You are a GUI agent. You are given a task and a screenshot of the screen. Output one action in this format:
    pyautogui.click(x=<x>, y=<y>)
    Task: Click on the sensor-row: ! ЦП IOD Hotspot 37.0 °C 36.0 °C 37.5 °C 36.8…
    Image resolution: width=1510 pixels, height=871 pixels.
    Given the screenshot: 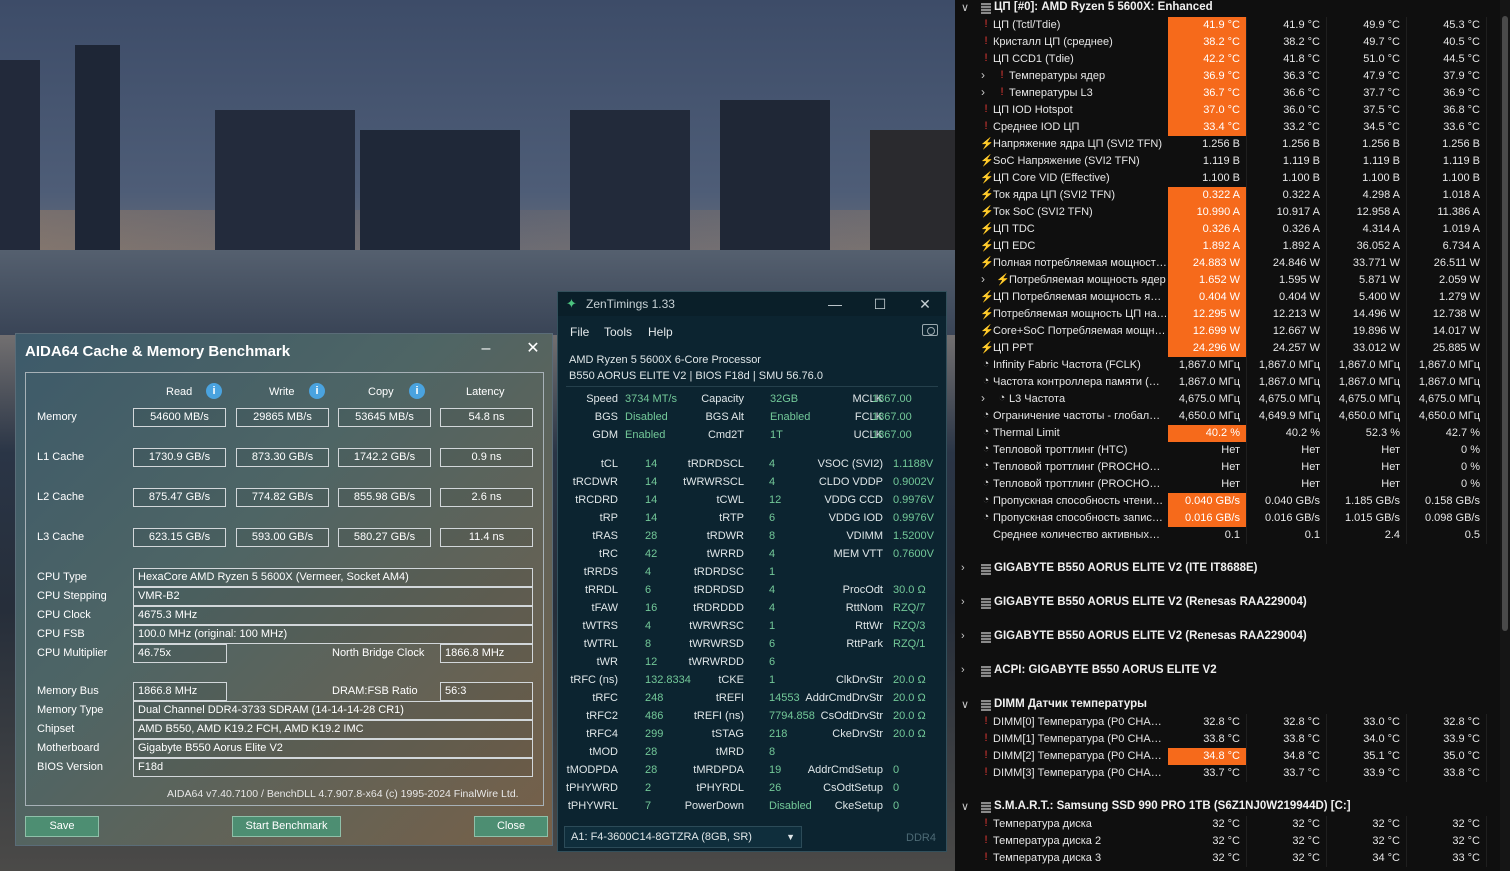 What is the action you would take?
    pyautogui.click(x=1232, y=110)
    